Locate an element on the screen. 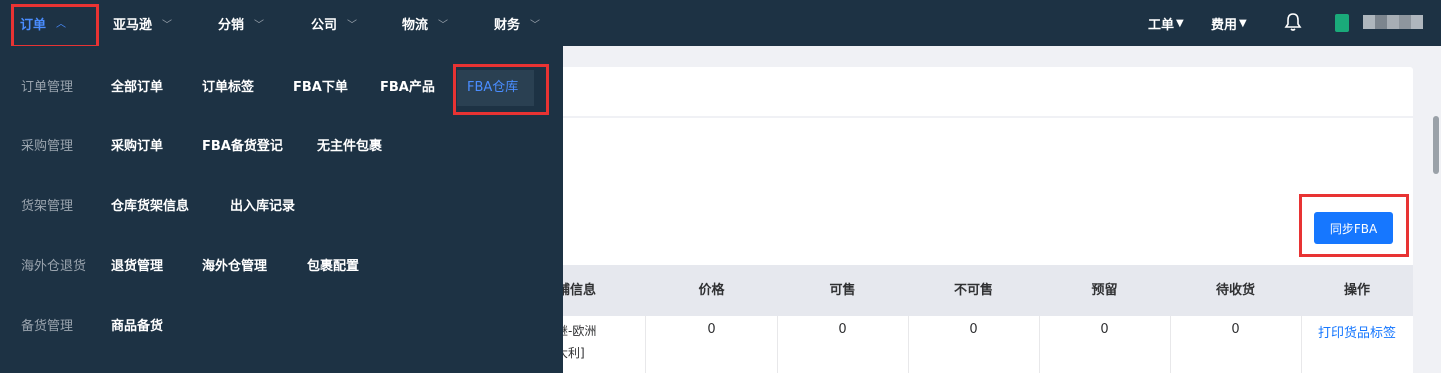 The image size is (1441, 373). username-redacted is located at coordinates (1393, 22).